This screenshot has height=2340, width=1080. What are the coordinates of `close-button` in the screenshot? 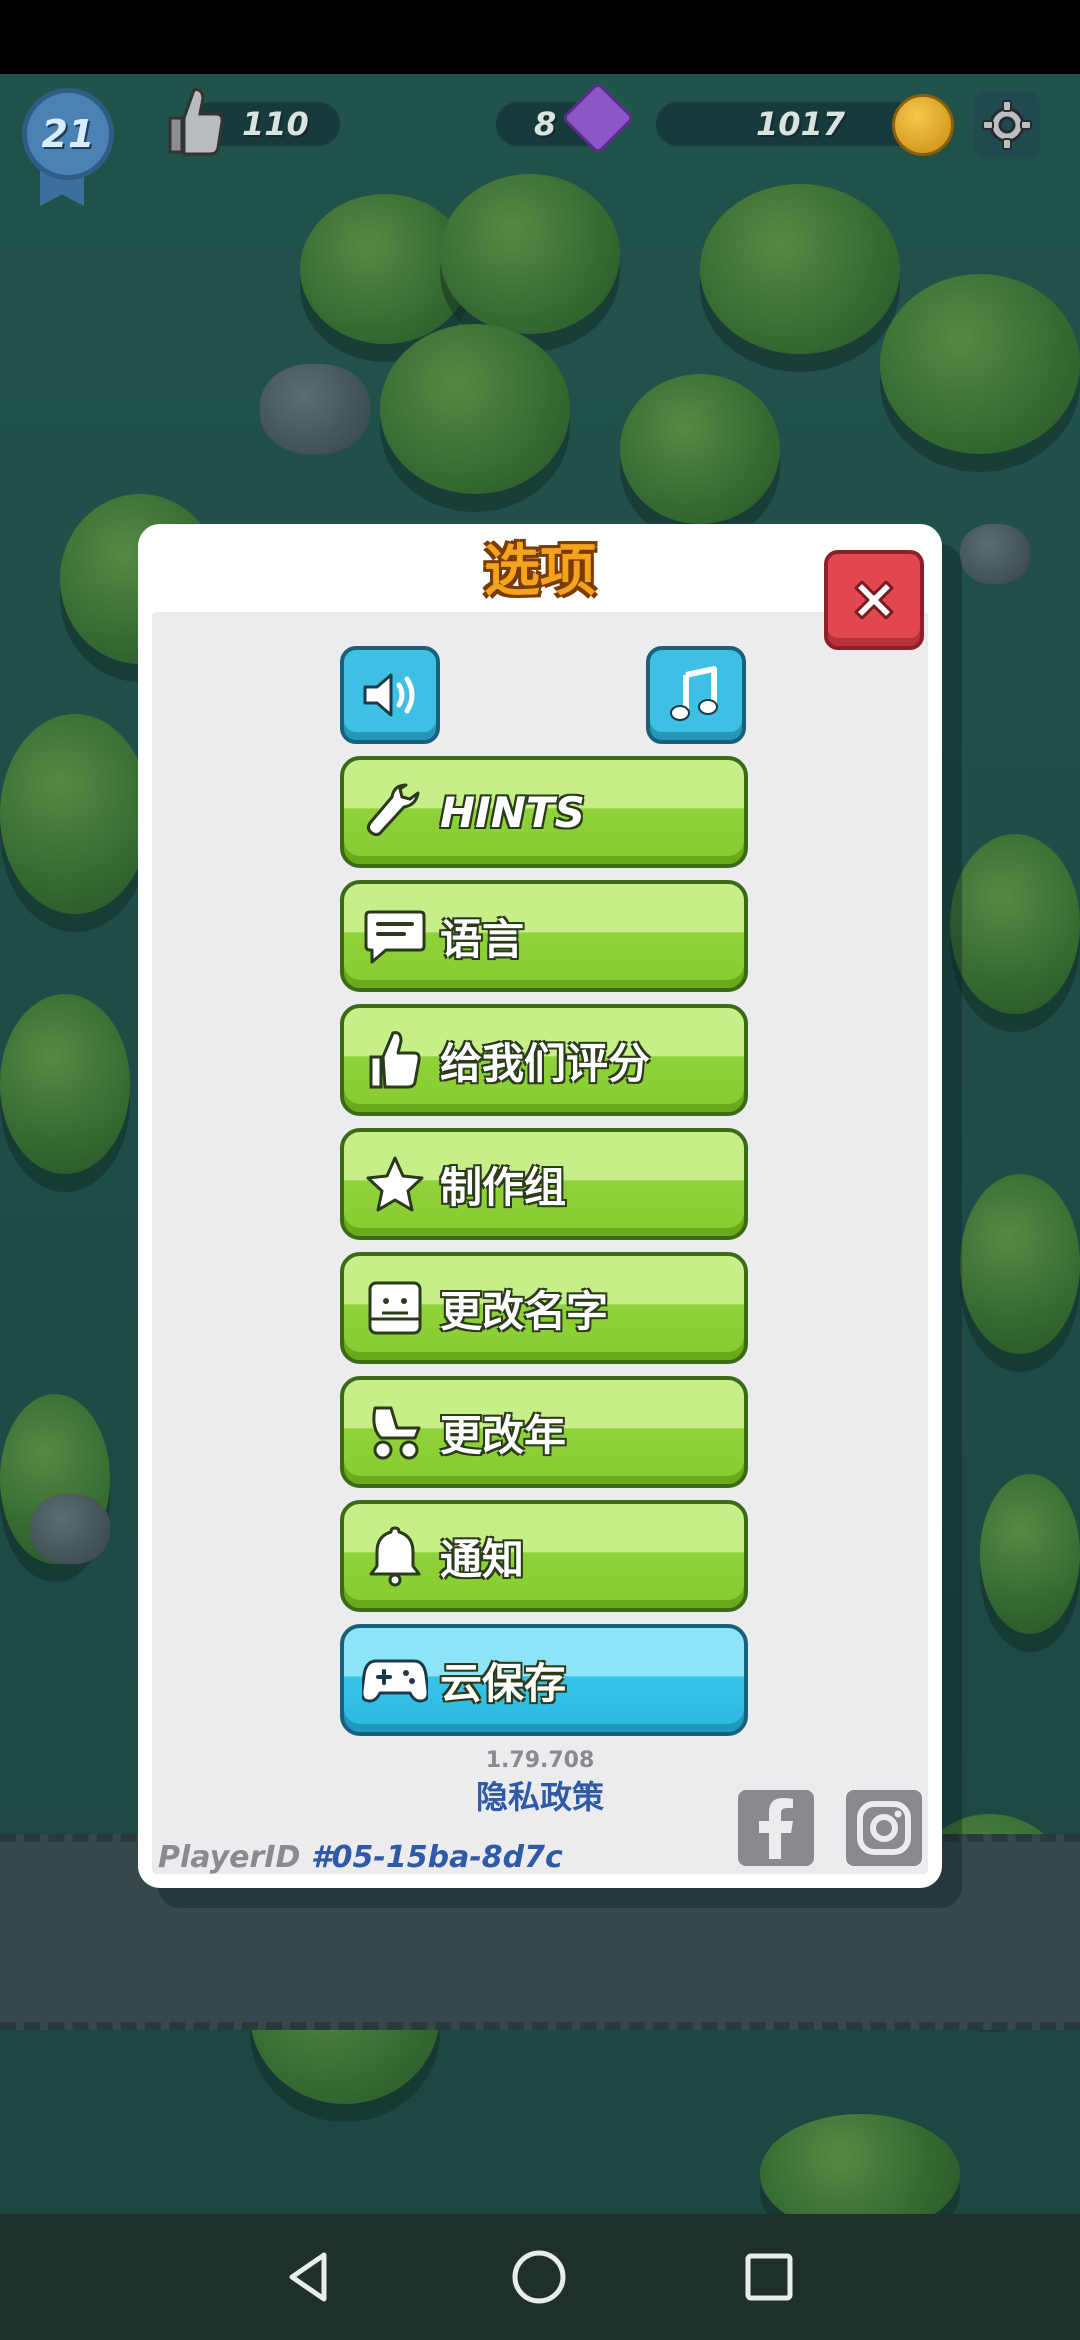 It's located at (874, 600).